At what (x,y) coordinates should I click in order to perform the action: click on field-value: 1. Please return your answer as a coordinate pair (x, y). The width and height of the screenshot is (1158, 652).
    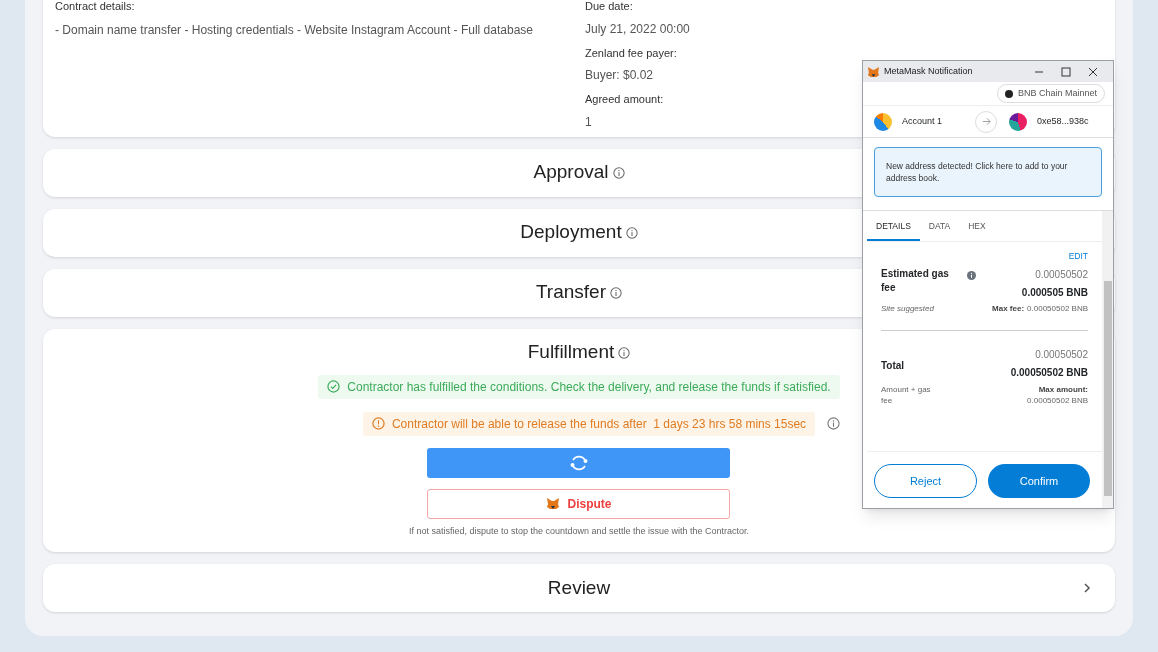
    Looking at the image, I should click on (589, 122).